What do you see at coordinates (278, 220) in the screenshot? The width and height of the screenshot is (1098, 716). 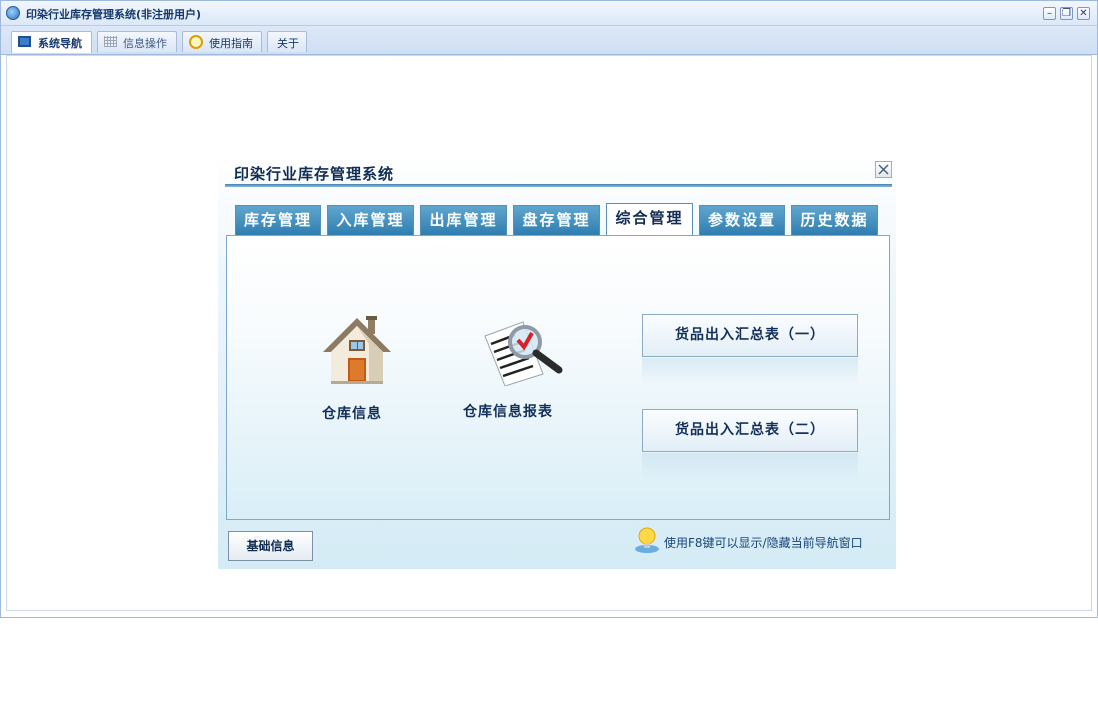 I see `tab-inventory-management: 库存管理` at bounding box center [278, 220].